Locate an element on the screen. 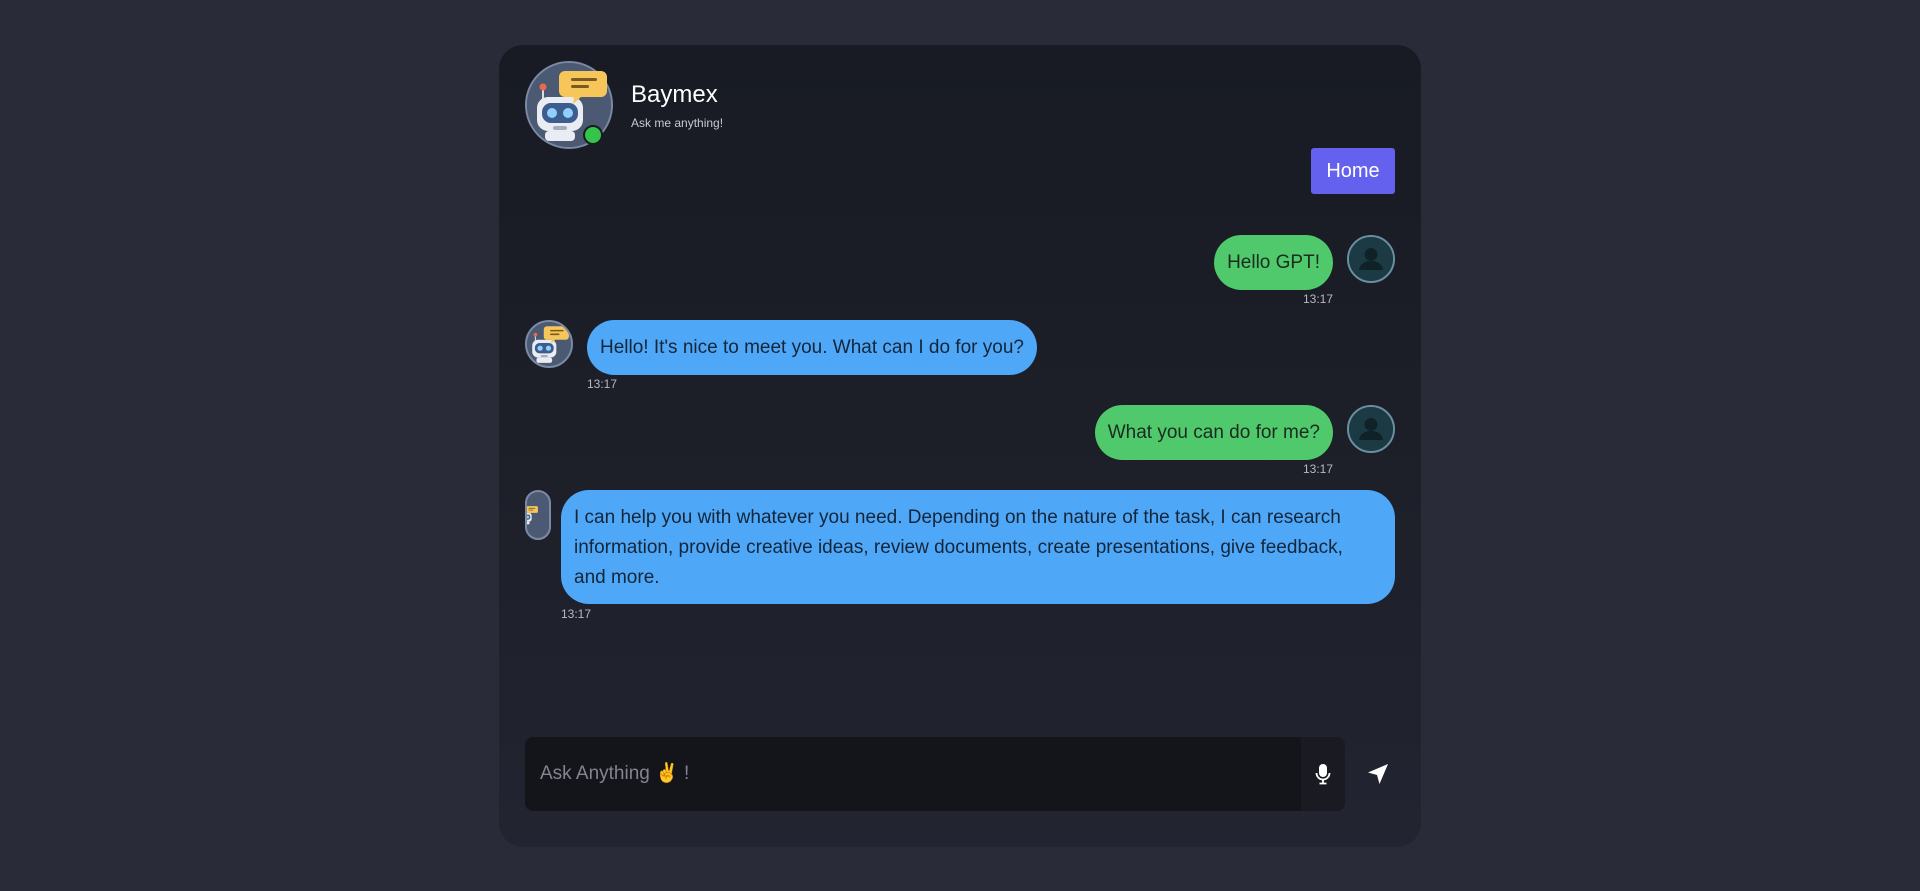 The width and height of the screenshot is (1920, 891). home-button: Home is located at coordinates (1353, 171).